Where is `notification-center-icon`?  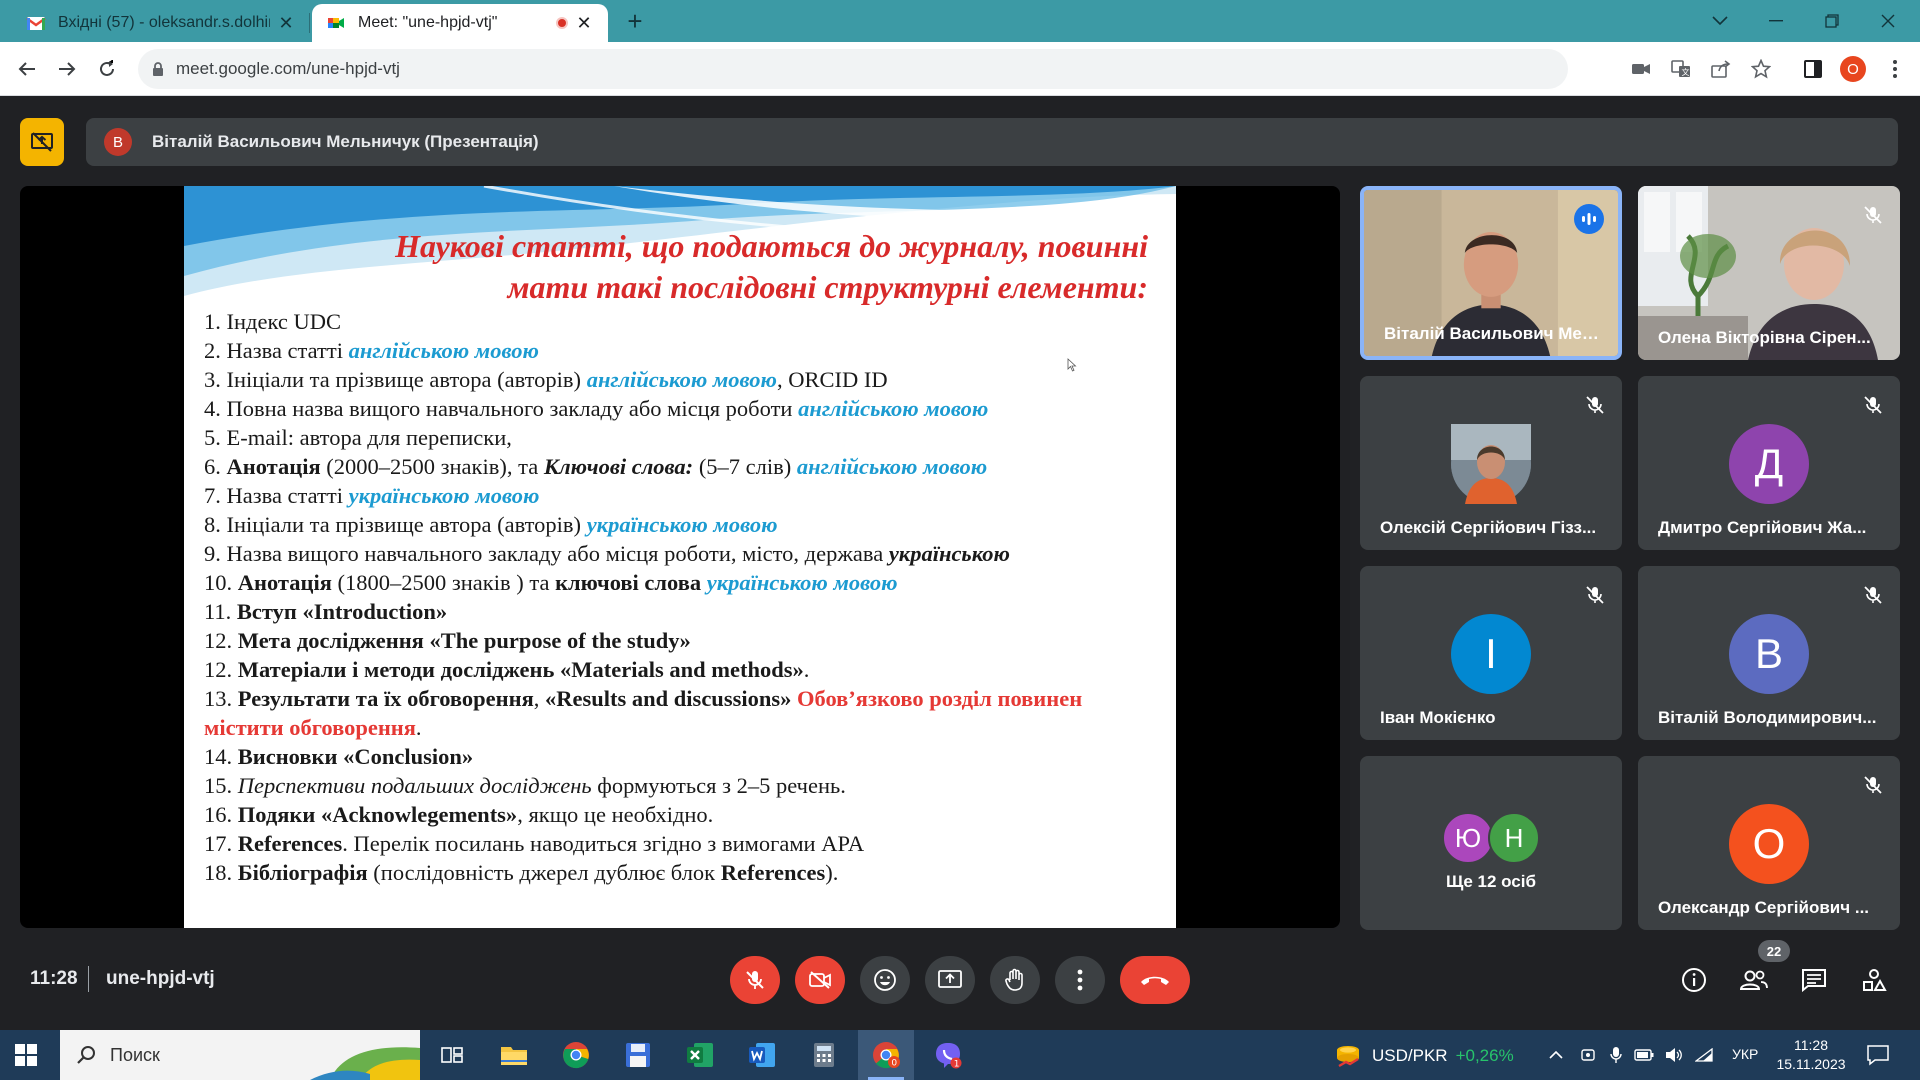
notification-center-icon is located at coordinates (1878, 1055).